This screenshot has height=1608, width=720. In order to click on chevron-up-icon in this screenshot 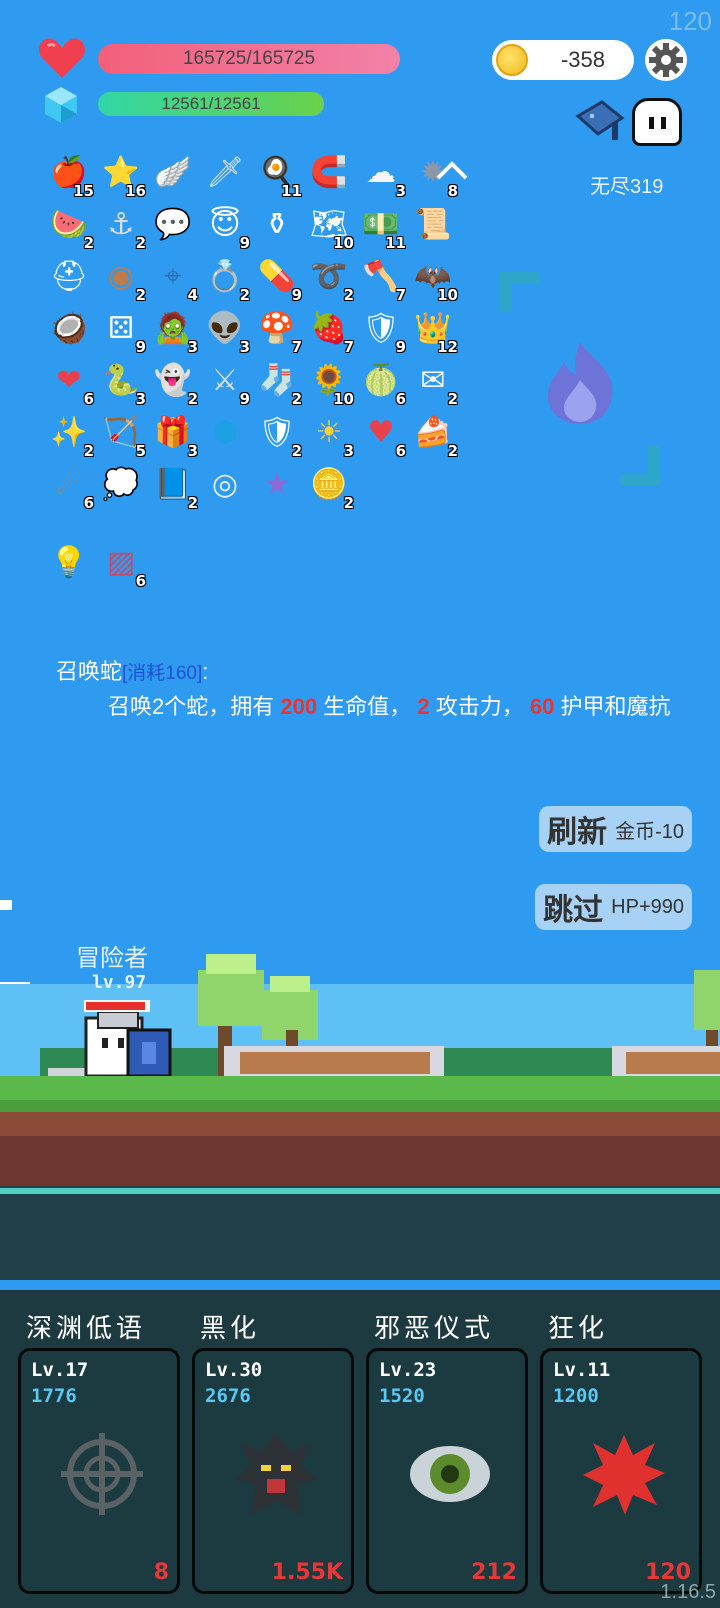, I will do `click(452, 172)`.